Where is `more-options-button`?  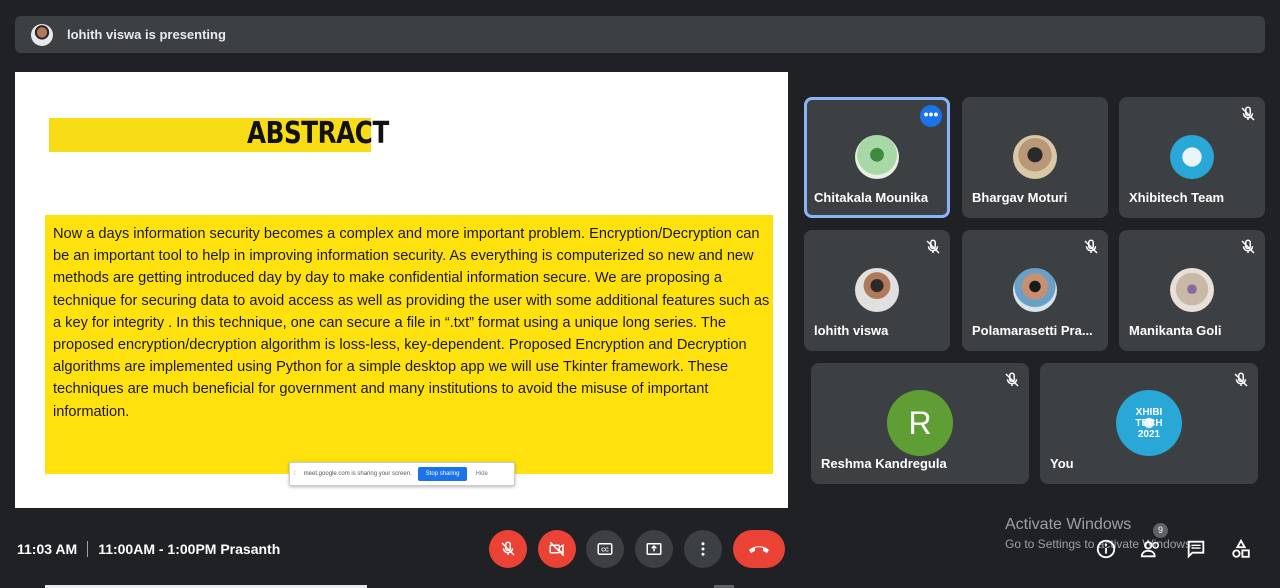 more-options-button is located at coordinates (703, 549).